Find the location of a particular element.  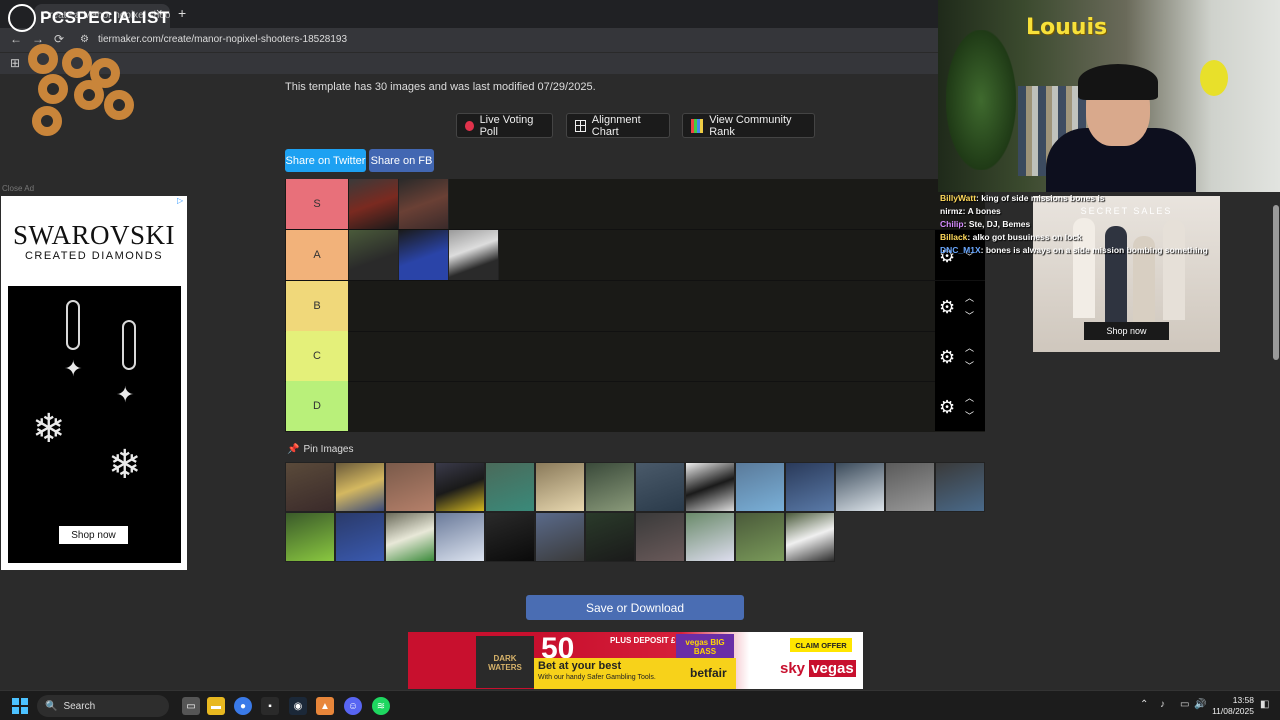

streamer-name: Louuis is located at coordinates (1067, 27).